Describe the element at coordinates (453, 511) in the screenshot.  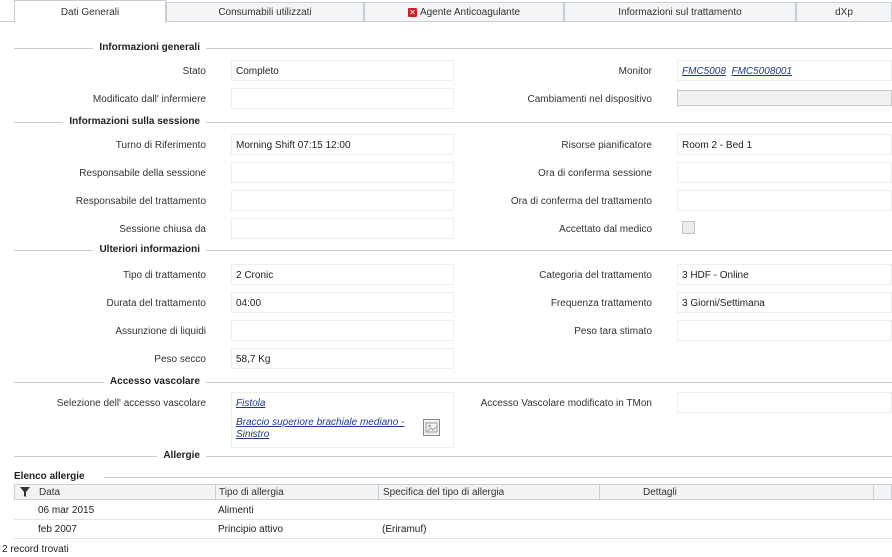
I see `table-row: 06 mar 2015 Alimenti` at that location.